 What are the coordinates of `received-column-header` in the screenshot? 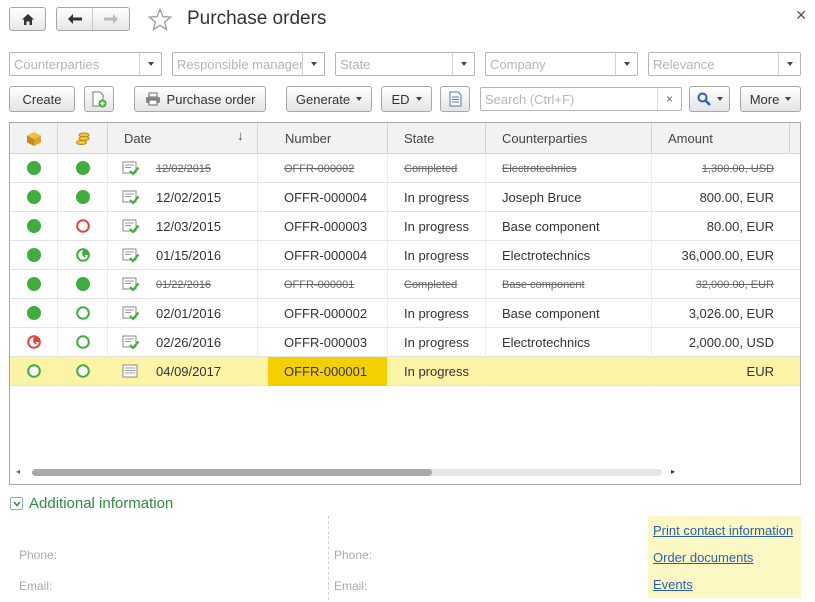 It's located at (34, 138).